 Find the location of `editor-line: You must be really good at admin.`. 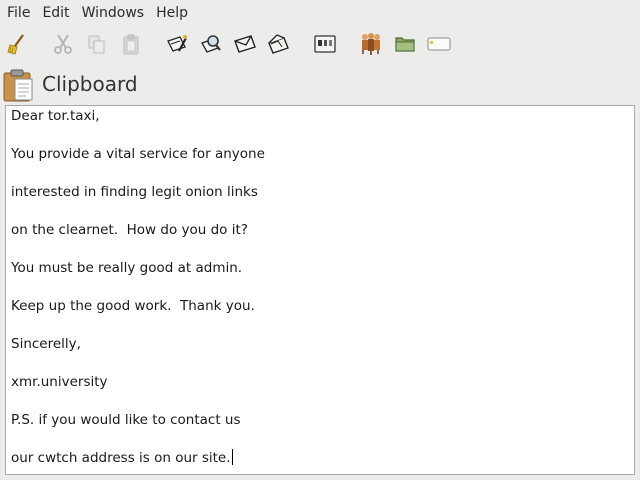

editor-line: You must be really good at admin. is located at coordinates (127, 268).